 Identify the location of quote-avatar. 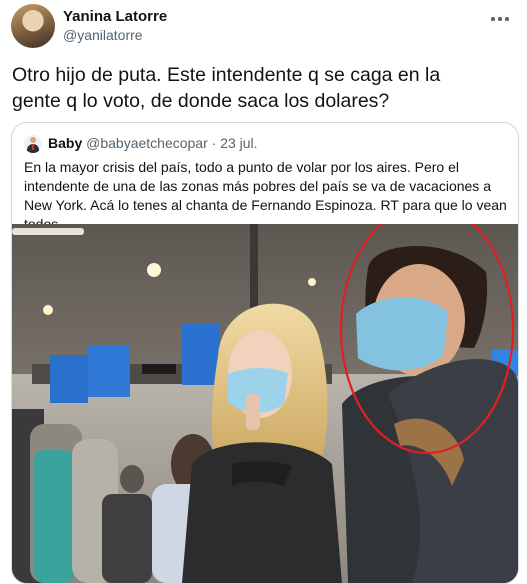
(33, 144).